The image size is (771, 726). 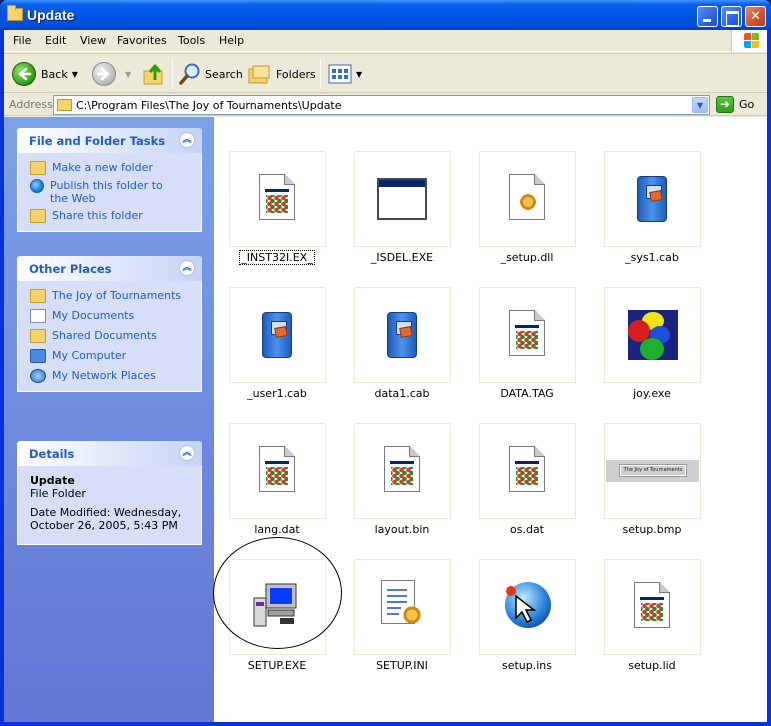 I want to click on forward-dropdown-icon: ▼, so click(x=128, y=74).